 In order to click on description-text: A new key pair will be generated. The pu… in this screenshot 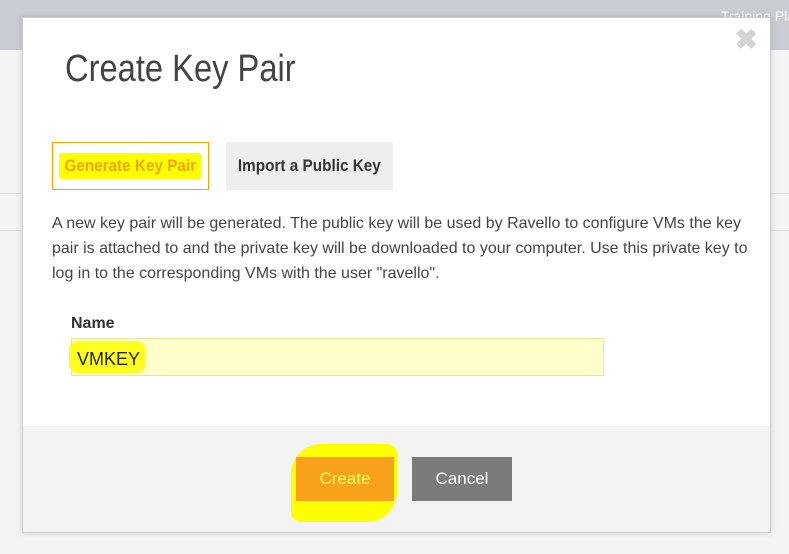, I will do `click(400, 248)`.